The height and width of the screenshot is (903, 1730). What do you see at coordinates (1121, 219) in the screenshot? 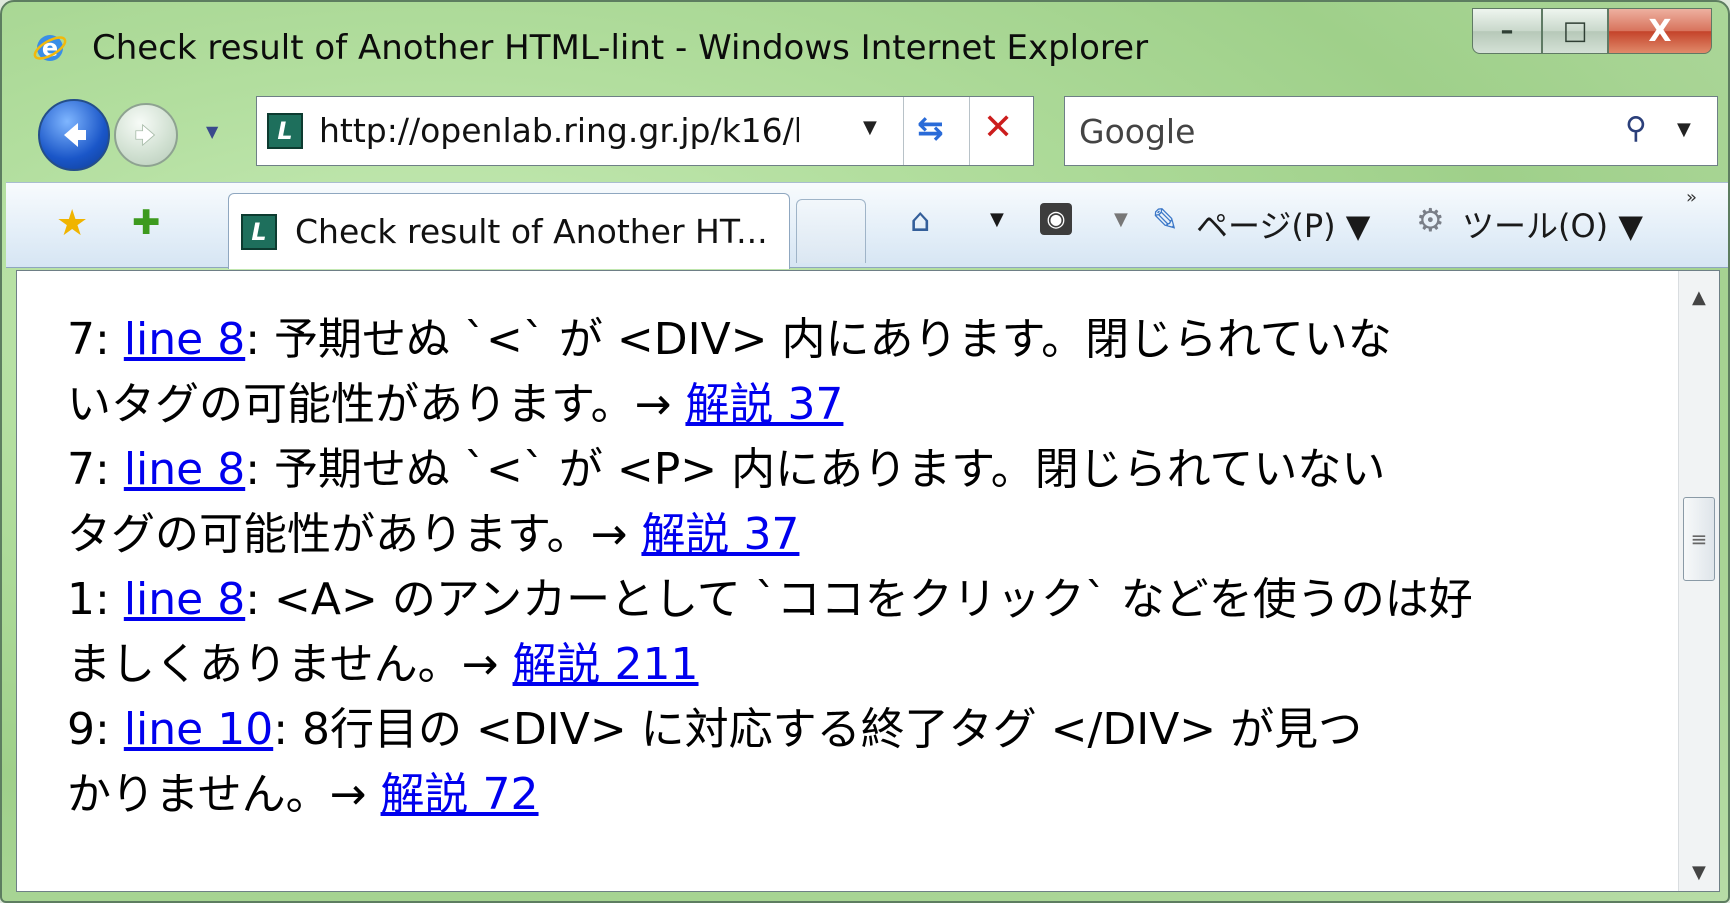
I see `feeds-dropdown-icon: ▼` at bounding box center [1121, 219].